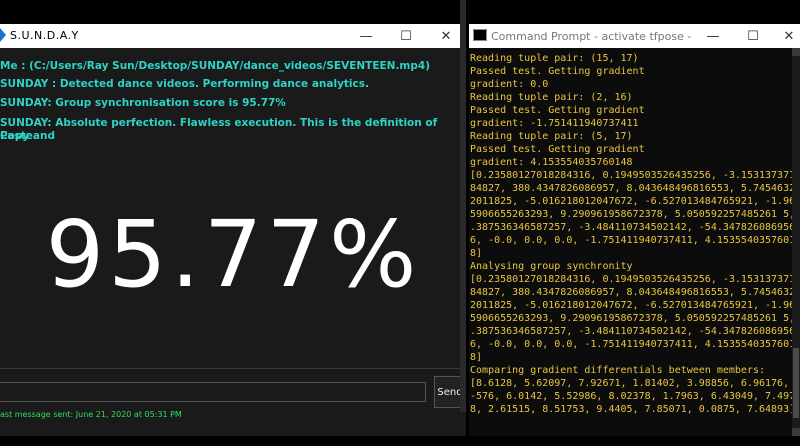  What do you see at coordinates (509, 84) in the screenshot?
I see `console-line: gradient: 0.0` at bounding box center [509, 84].